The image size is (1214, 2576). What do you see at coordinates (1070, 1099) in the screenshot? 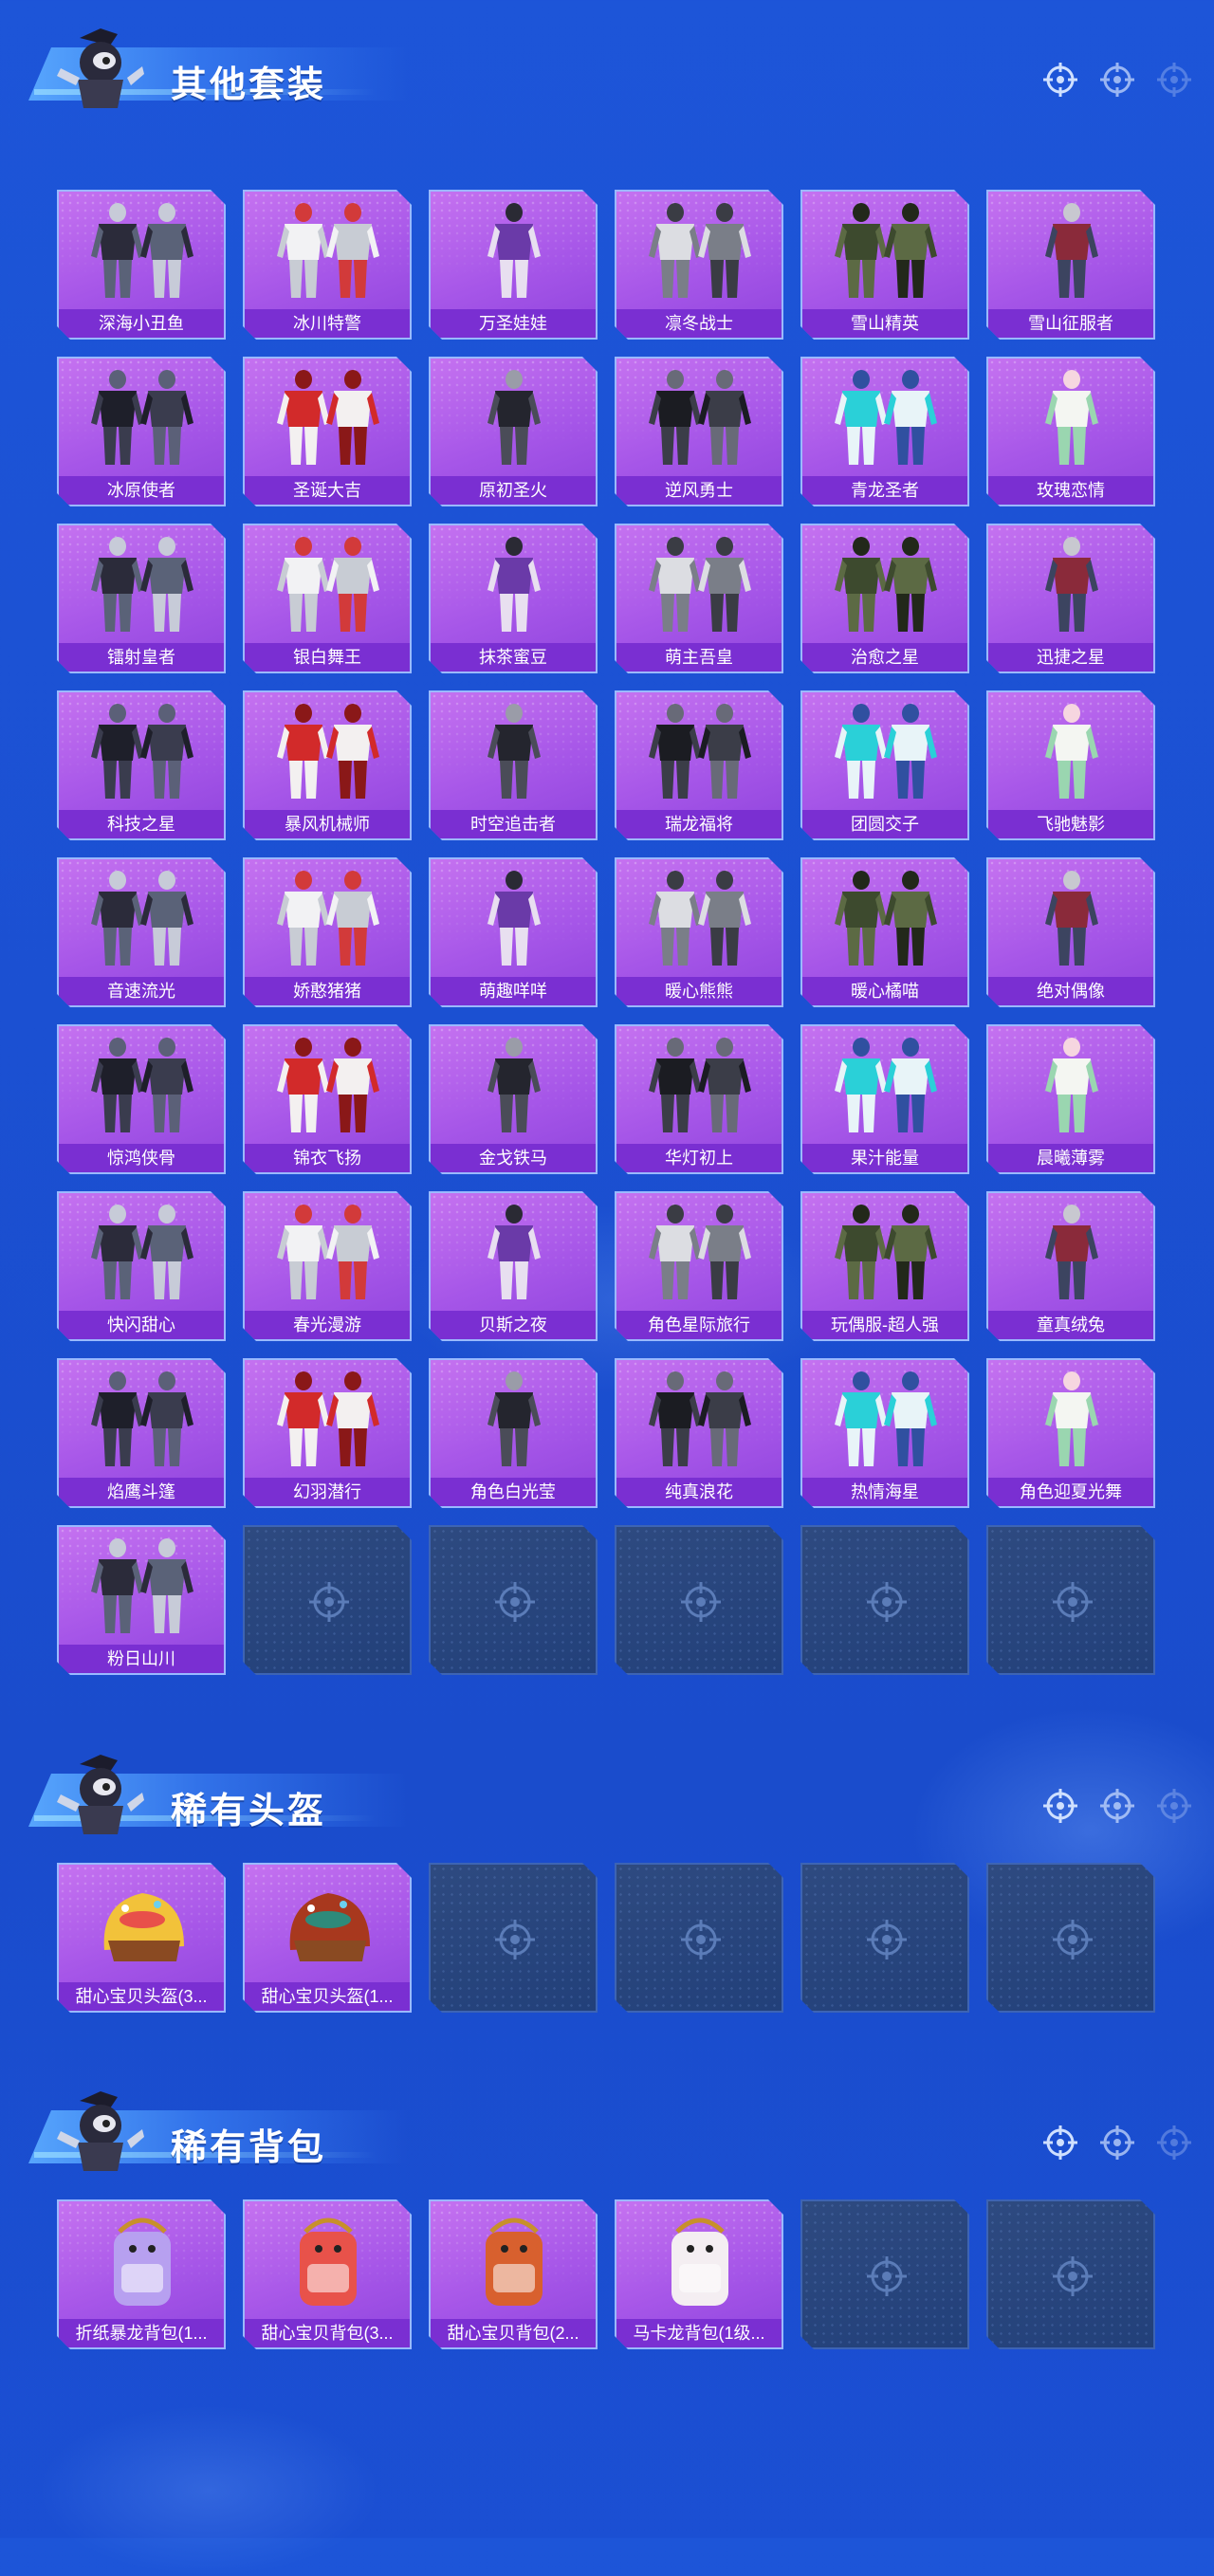
I see `item-card: 晨曦薄雾` at bounding box center [1070, 1099].